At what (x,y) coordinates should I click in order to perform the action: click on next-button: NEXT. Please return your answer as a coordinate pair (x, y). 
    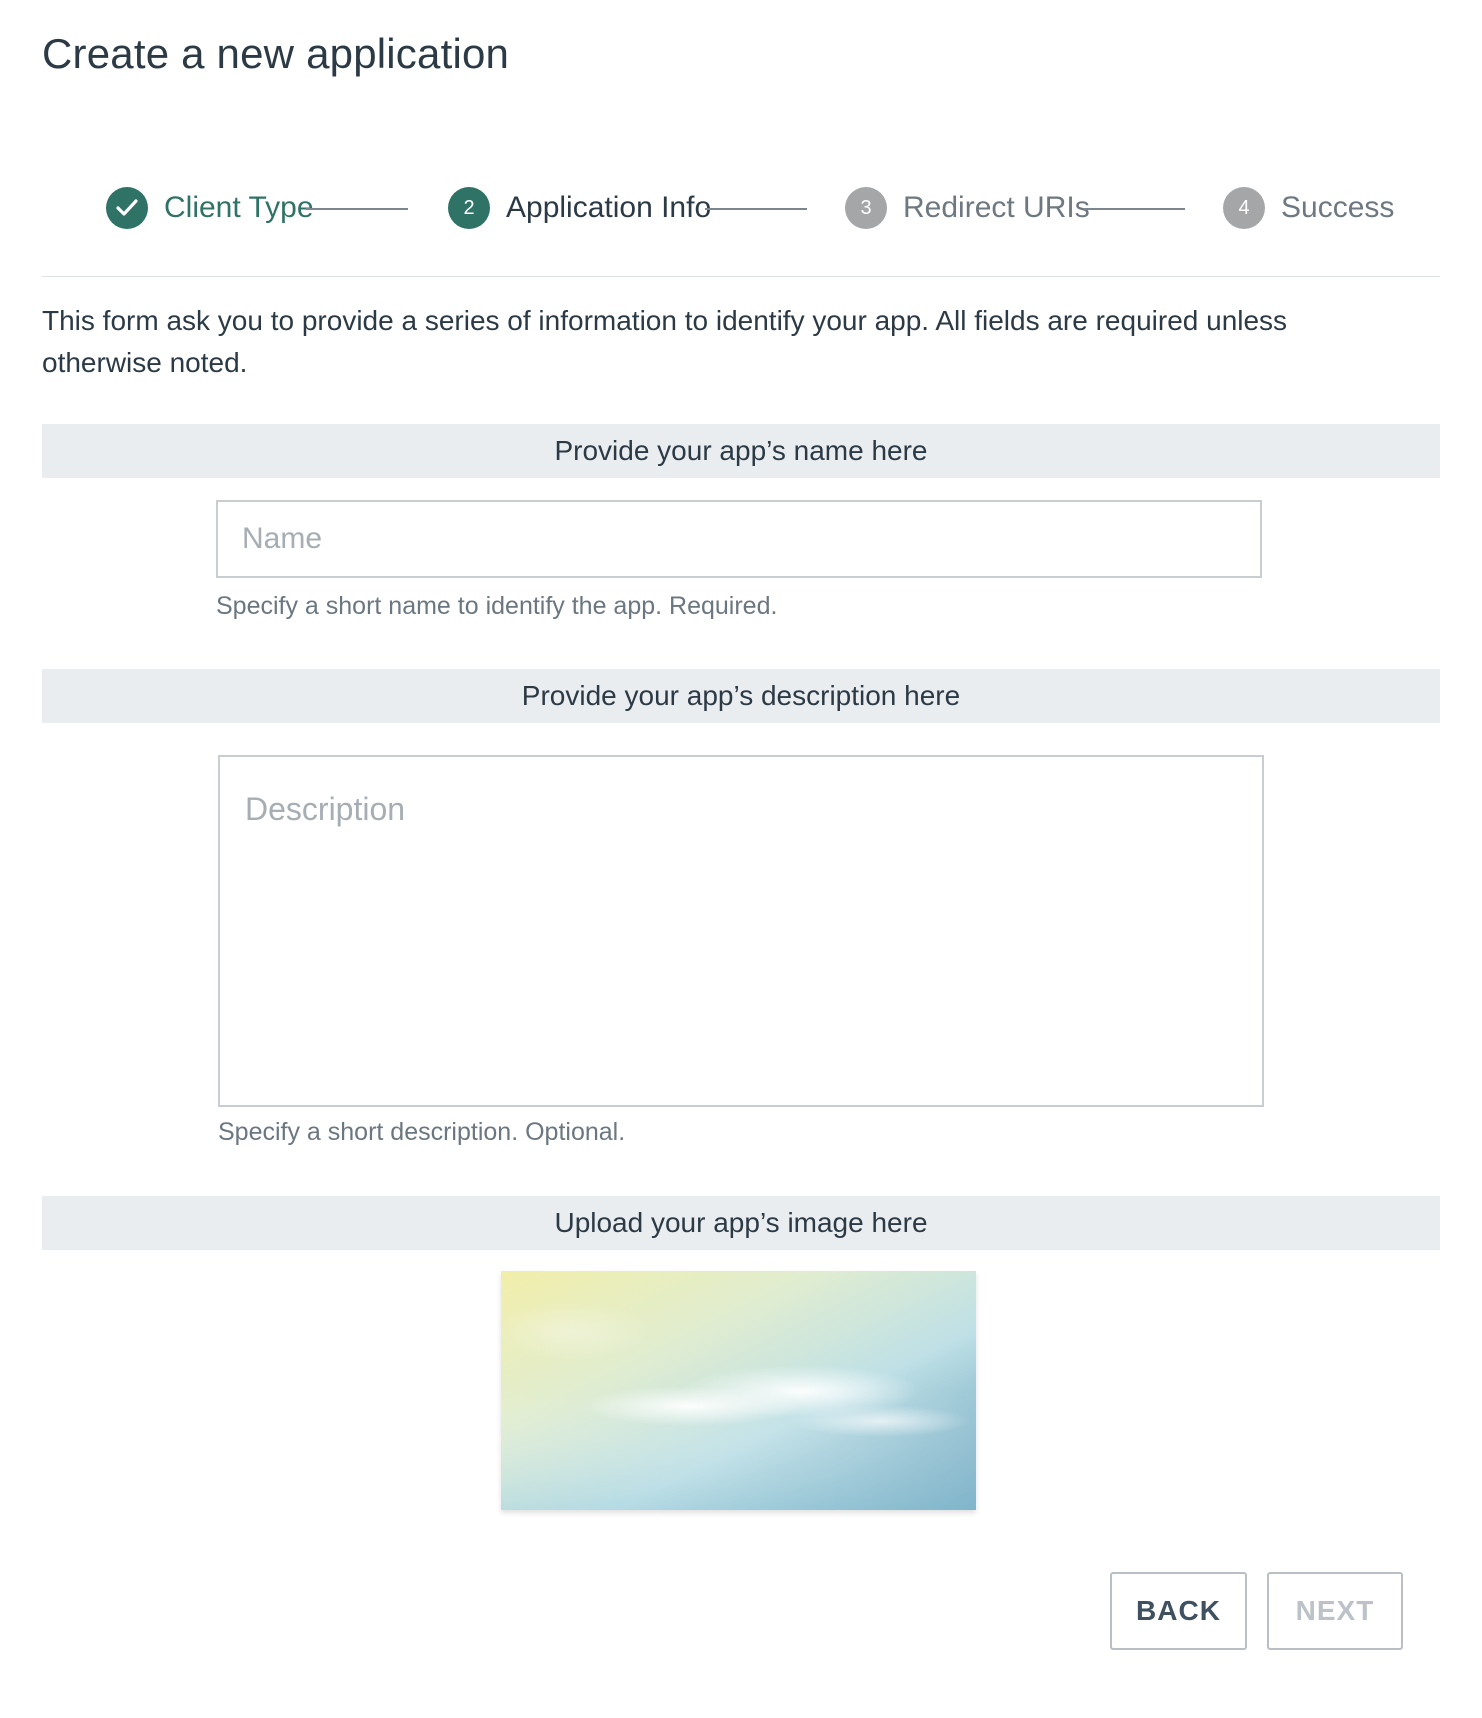
    Looking at the image, I should click on (1335, 1611).